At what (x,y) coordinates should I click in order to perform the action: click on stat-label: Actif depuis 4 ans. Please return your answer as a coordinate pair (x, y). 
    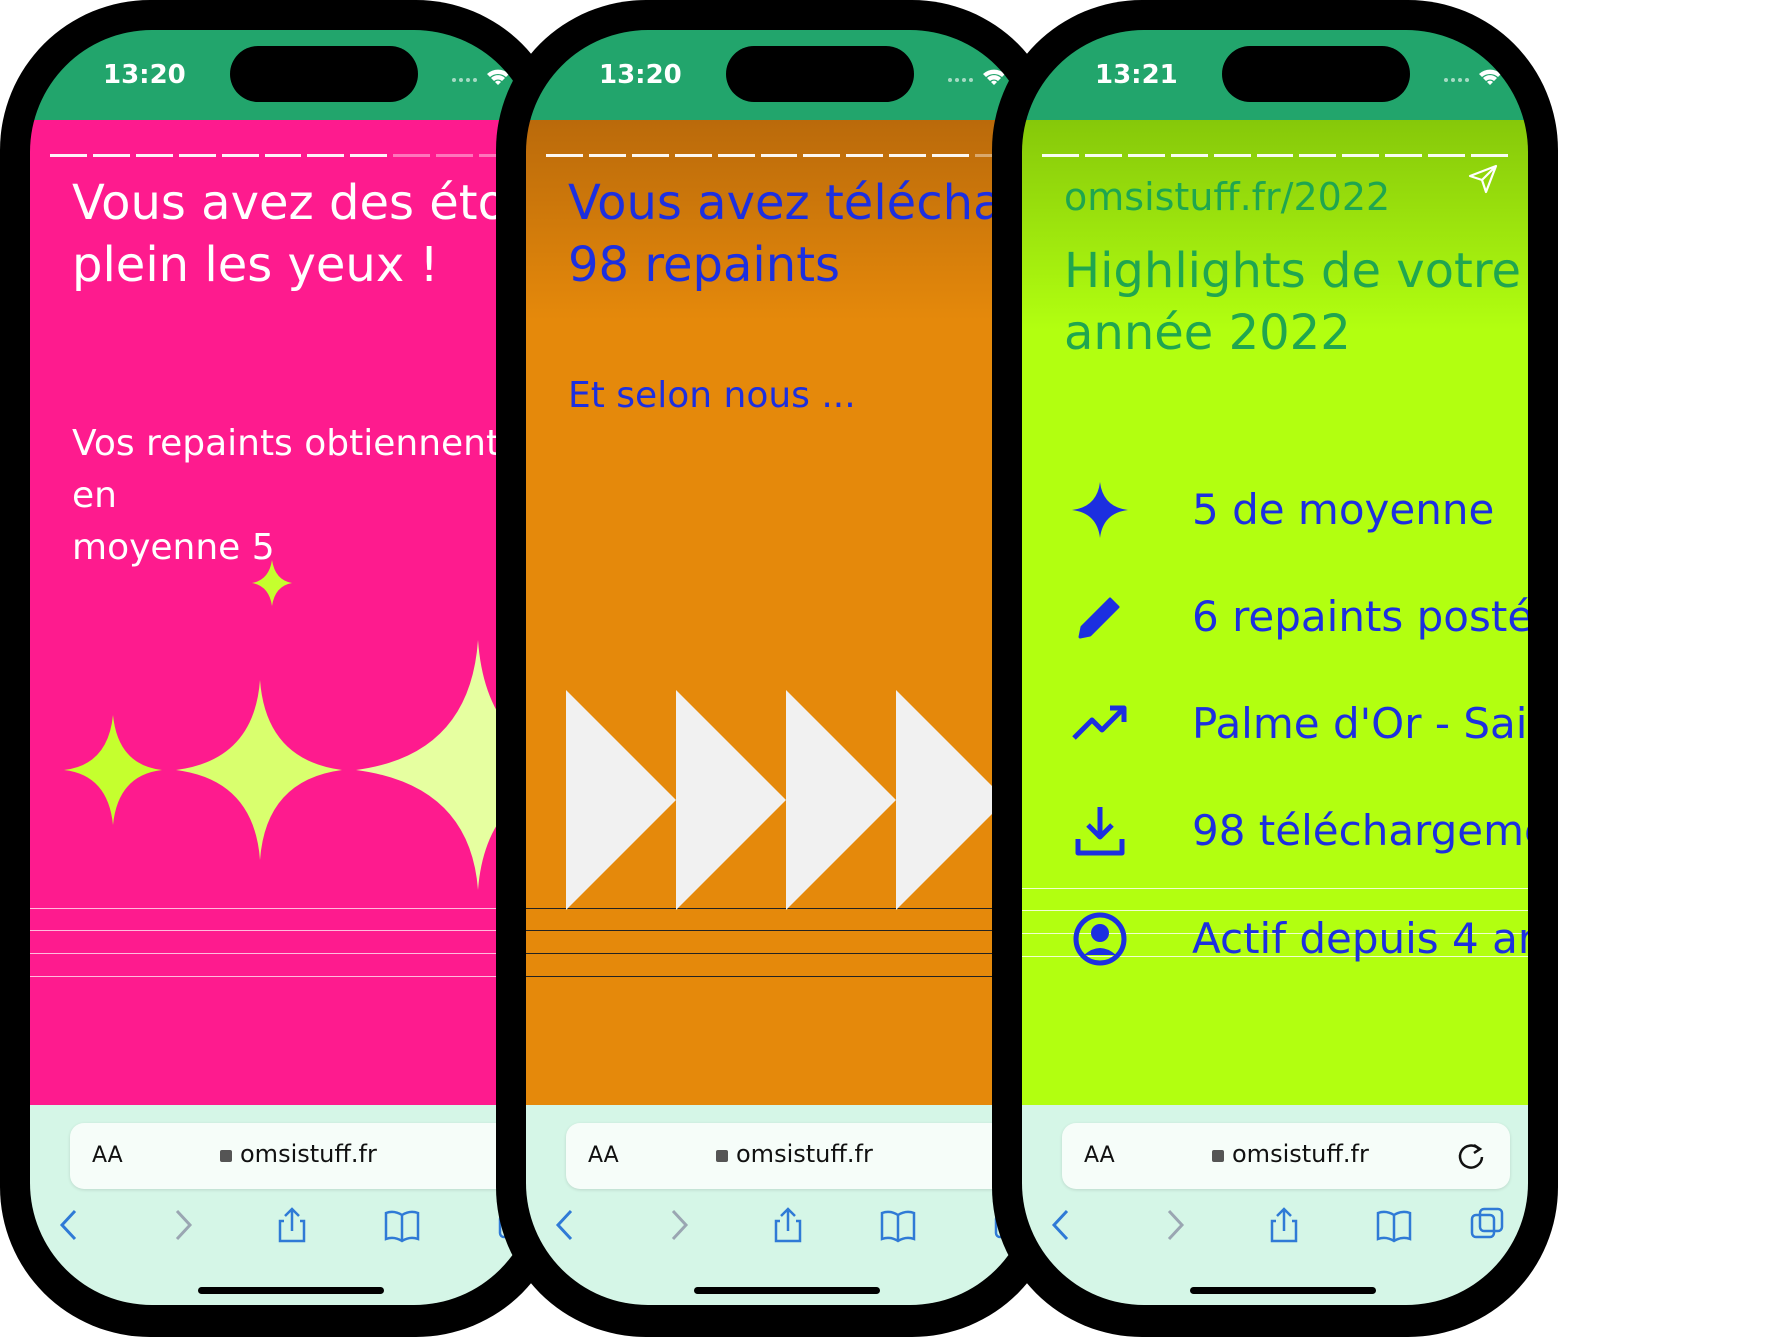
    Looking at the image, I should click on (1360, 938).